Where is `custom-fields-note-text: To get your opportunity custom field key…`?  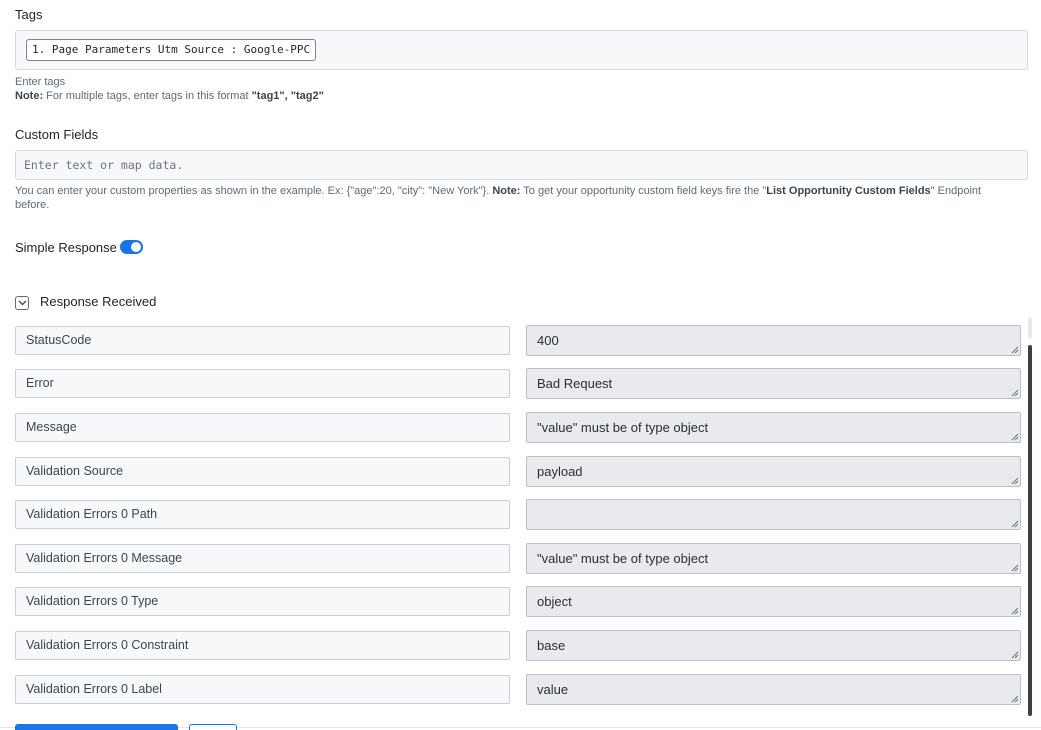 custom-fields-note-text: To get your opportunity custom field key… is located at coordinates (643, 191).